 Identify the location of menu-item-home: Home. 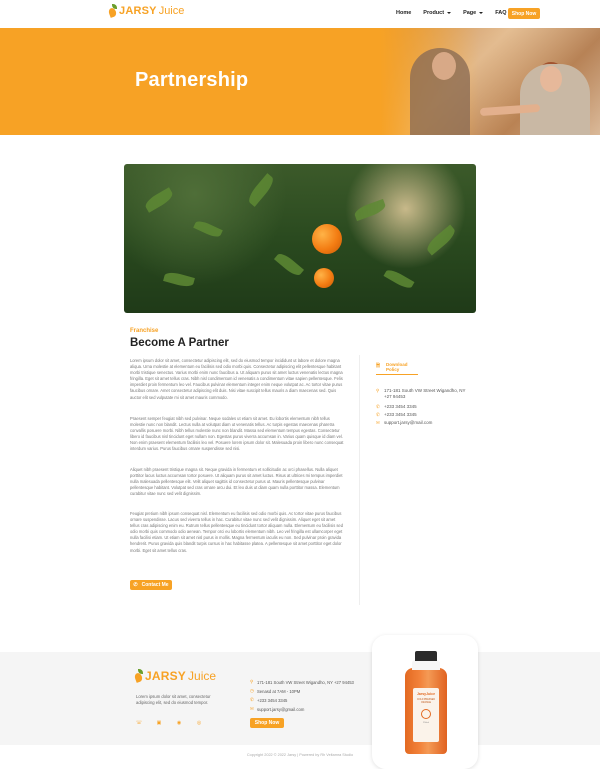
(403, 13).